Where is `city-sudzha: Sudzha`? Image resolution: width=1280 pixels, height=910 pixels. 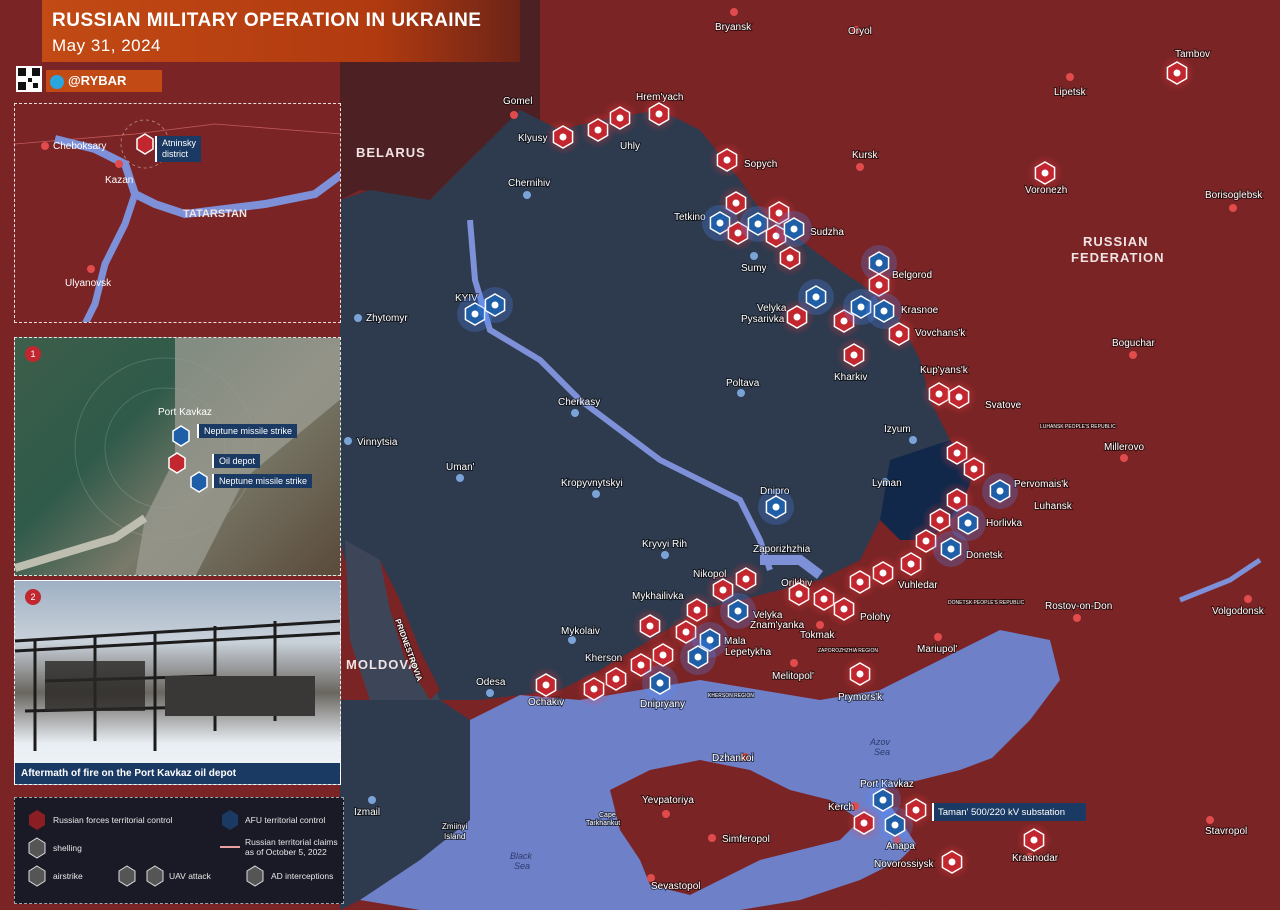
city-sudzha: Sudzha is located at coordinates (827, 232).